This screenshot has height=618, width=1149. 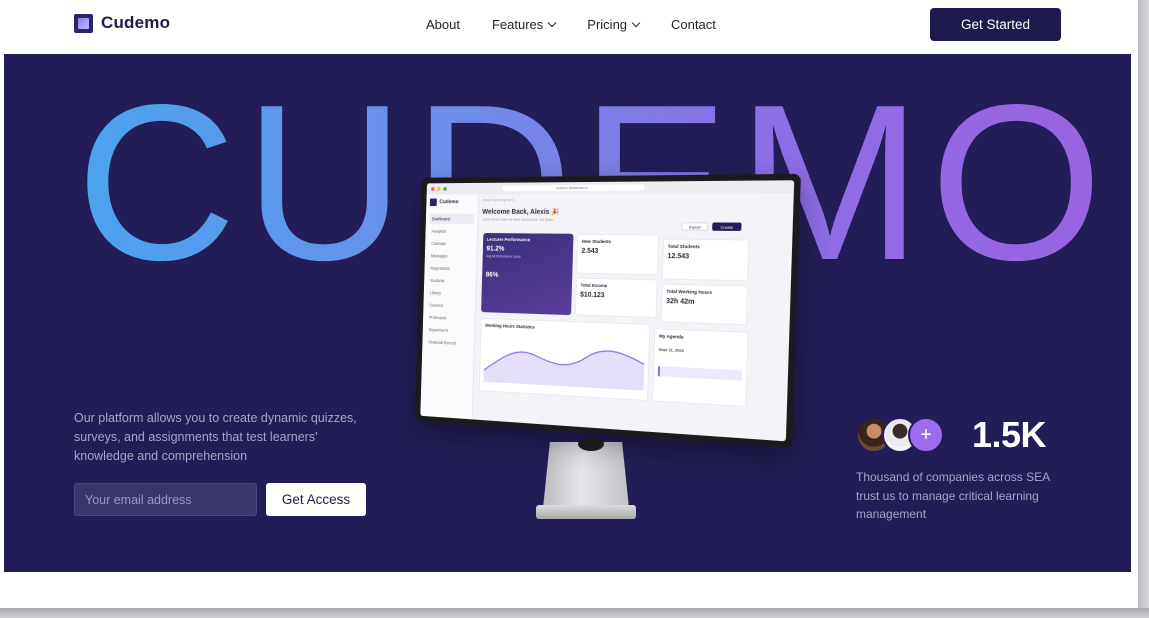 I want to click on nav-about-label: About, so click(x=443, y=24).